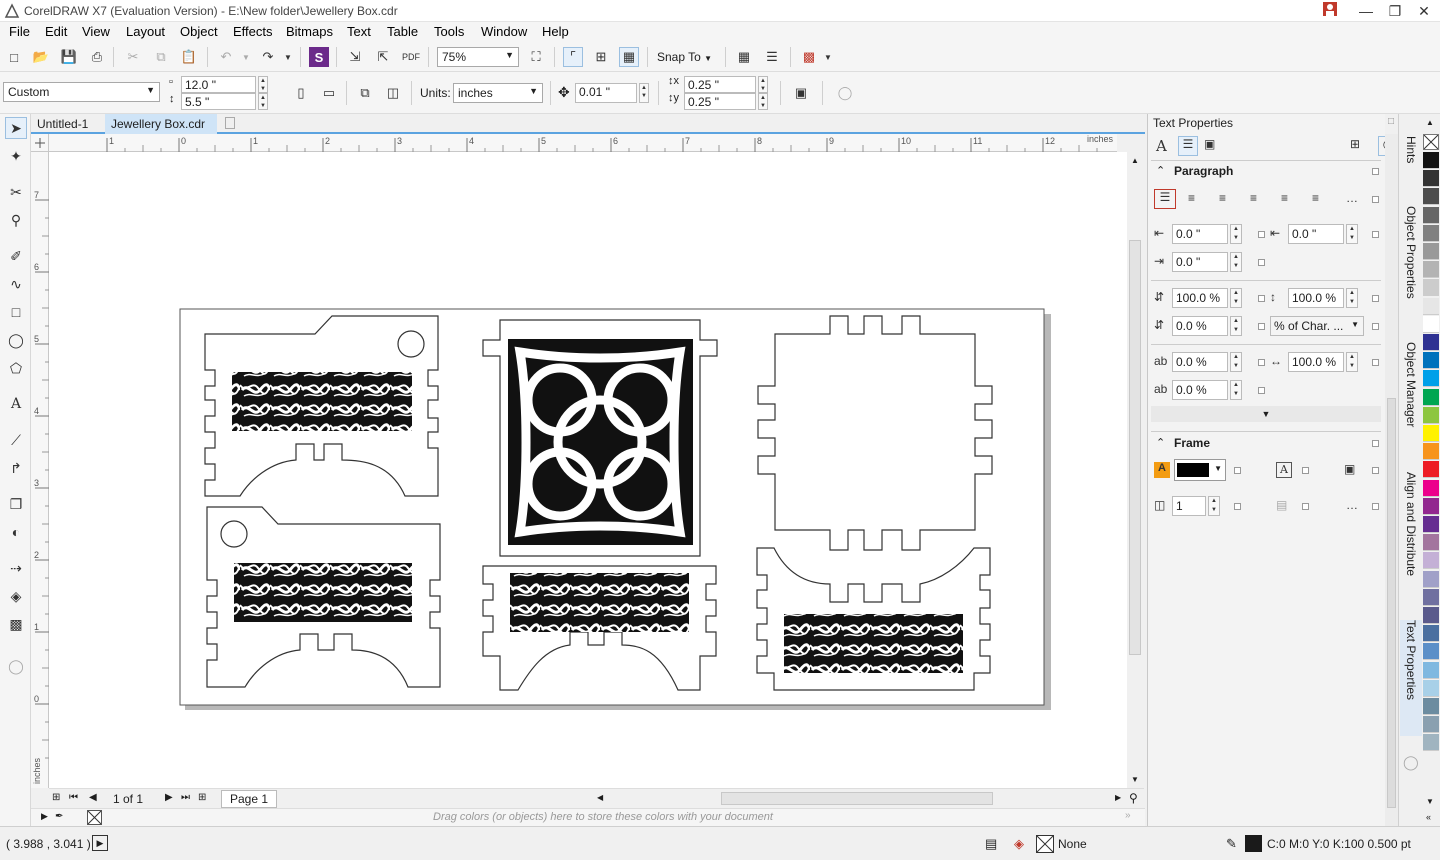 The width and height of the screenshot is (1440, 860). I want to click on add-page-after-icon: ⊞, so click(202, 797).